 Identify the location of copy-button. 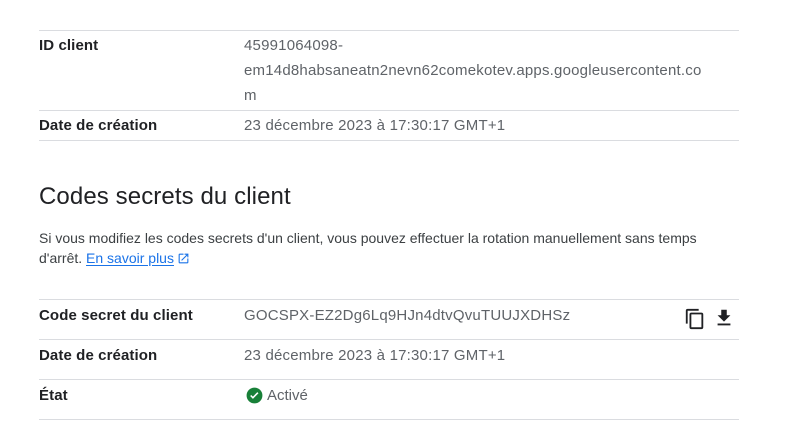
(695, 319).